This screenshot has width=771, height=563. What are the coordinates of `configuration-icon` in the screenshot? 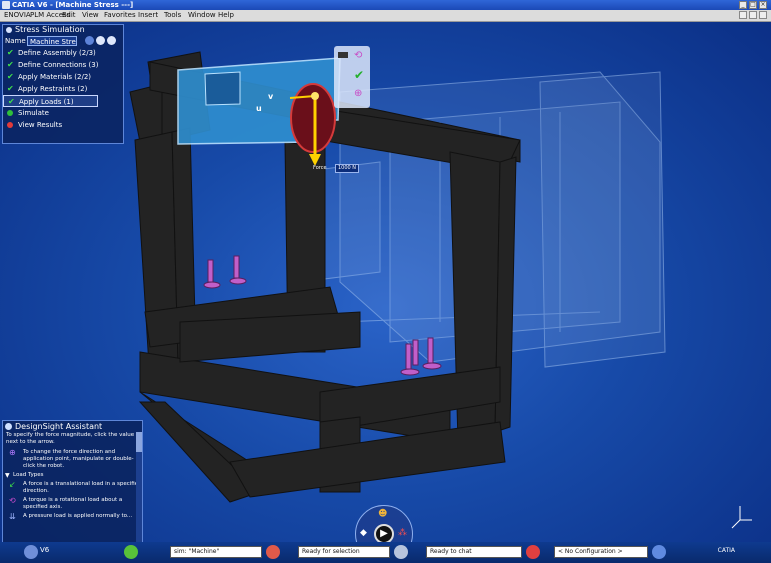 It's located at (659, 552).